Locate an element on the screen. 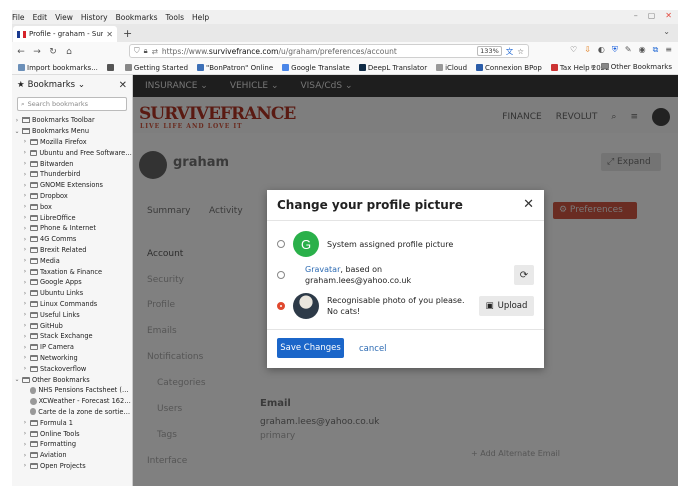  translate-icon: 文 is located at coordinates (510, 51).